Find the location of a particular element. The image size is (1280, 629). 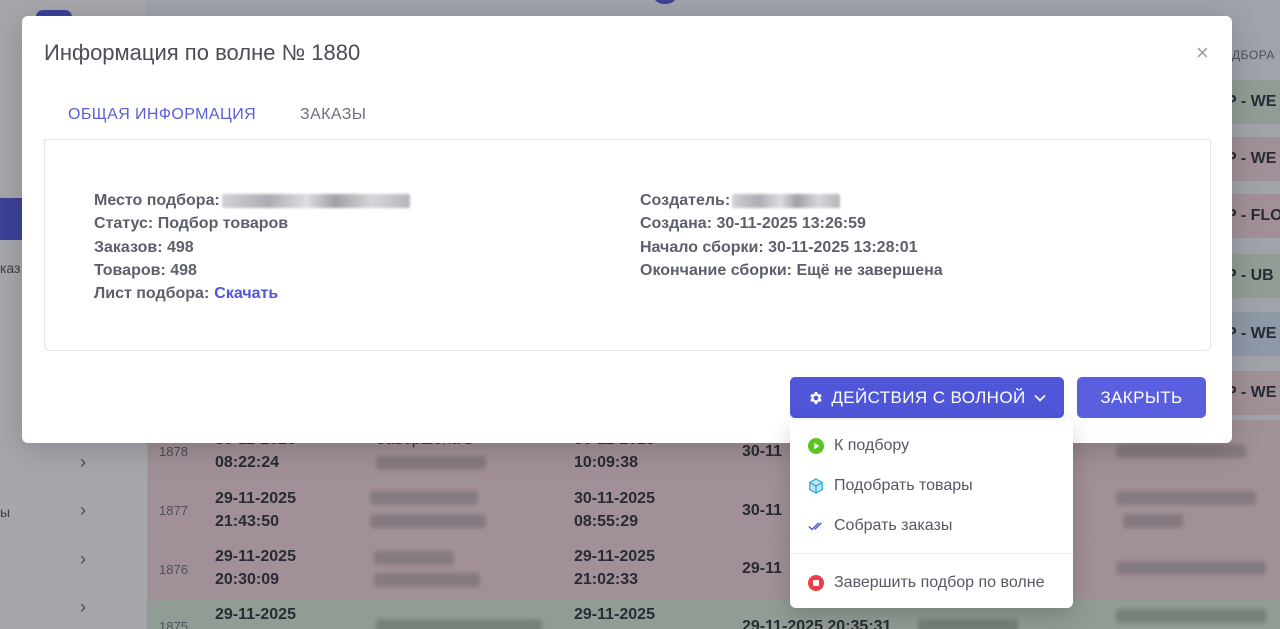

info-status: Статус: Подбор товаров is located at coordinates (191, 224).